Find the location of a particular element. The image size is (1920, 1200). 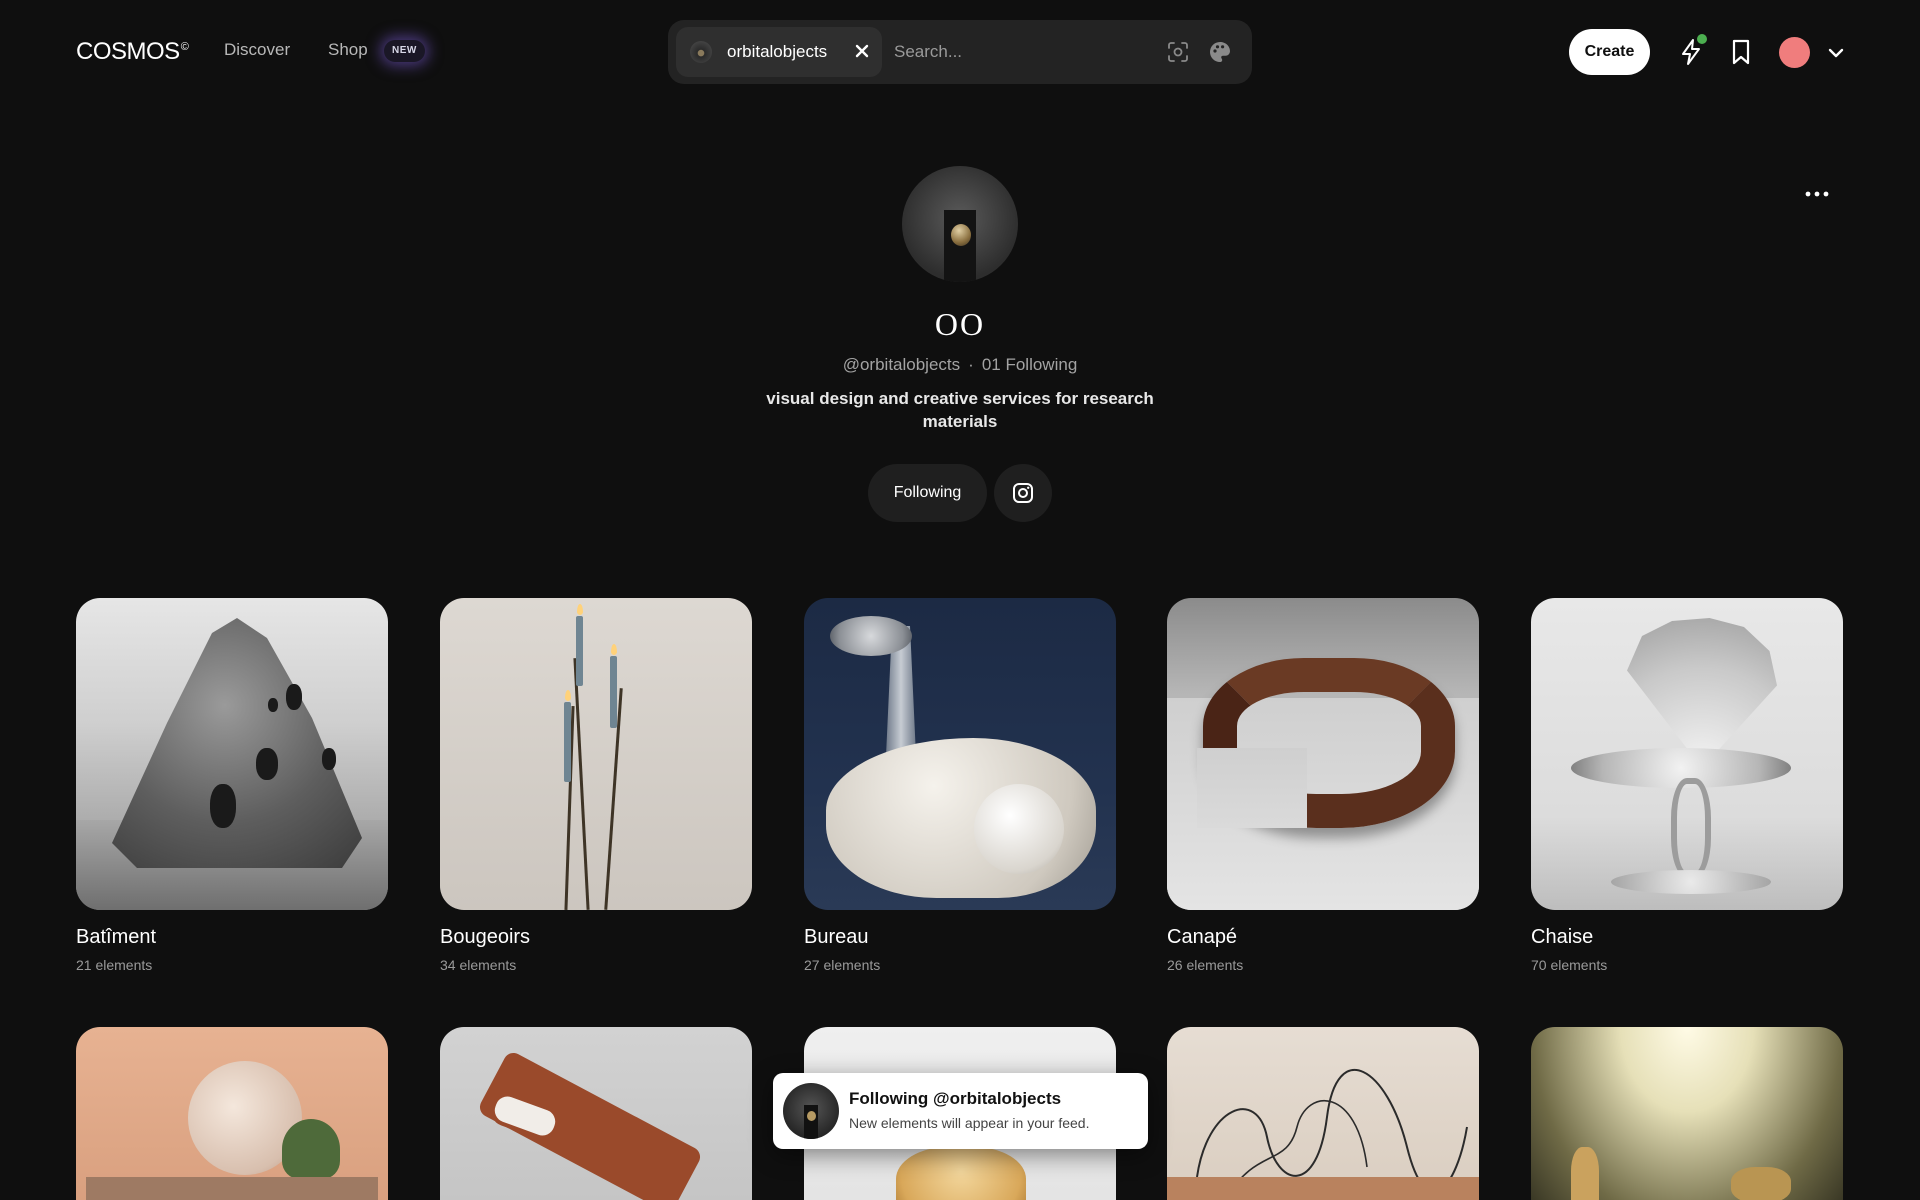

create-button: Create is located at coordinates (1609, 52).